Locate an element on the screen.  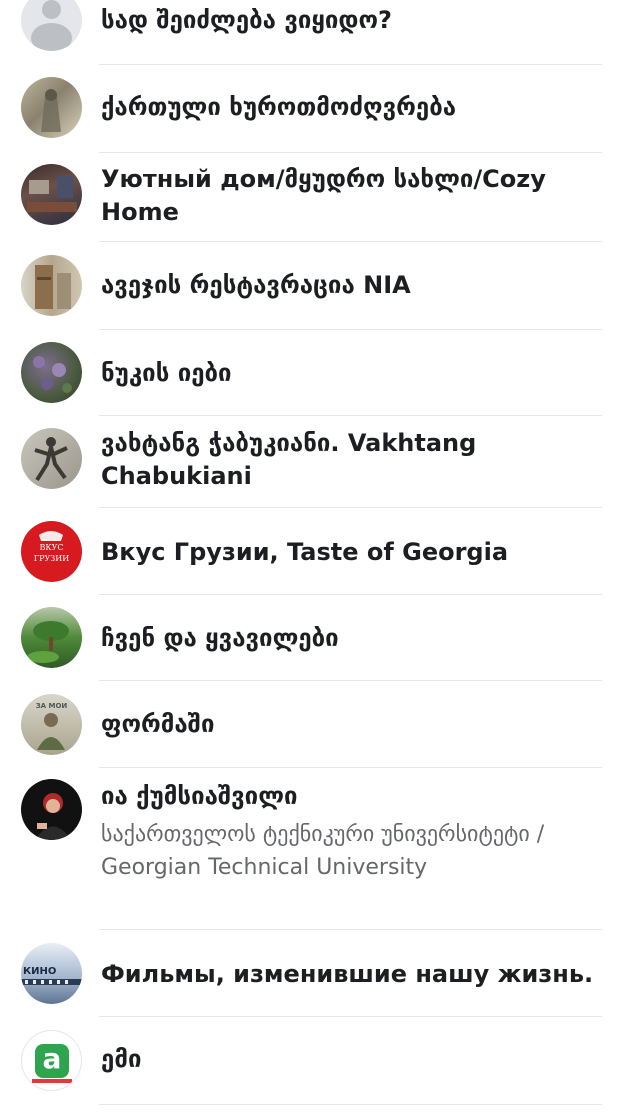
list-item: КИНО Фильмы, изменившие нашу жизнь. is located at coordinates (313, 973).